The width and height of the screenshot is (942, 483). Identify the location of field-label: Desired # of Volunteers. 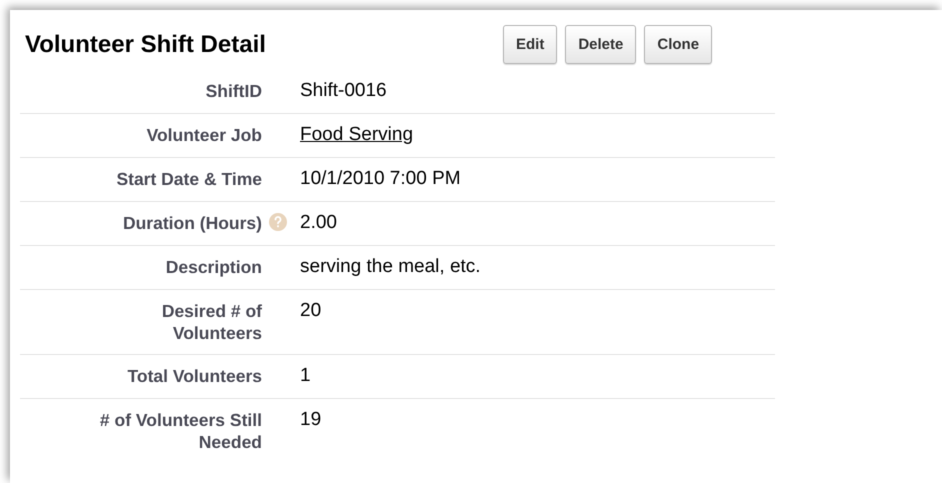
(211, 322).